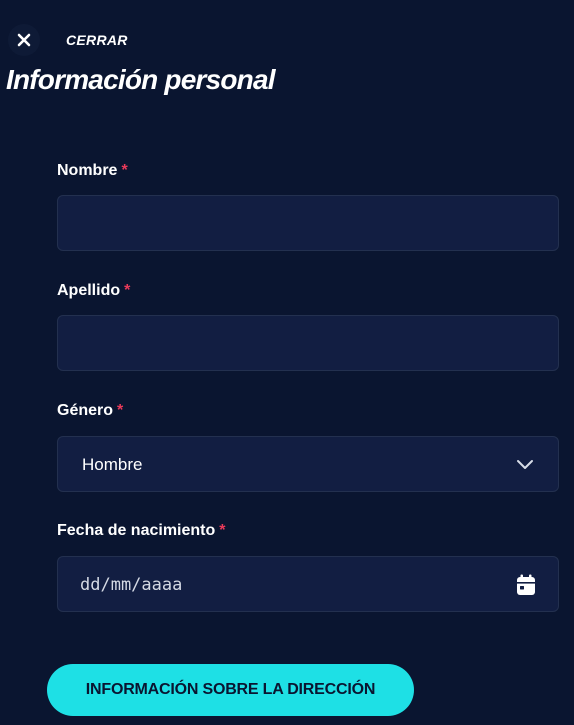  Describe the element at coordinates (526, 585) in the screenshot. I see `calendar-icon` at that location.